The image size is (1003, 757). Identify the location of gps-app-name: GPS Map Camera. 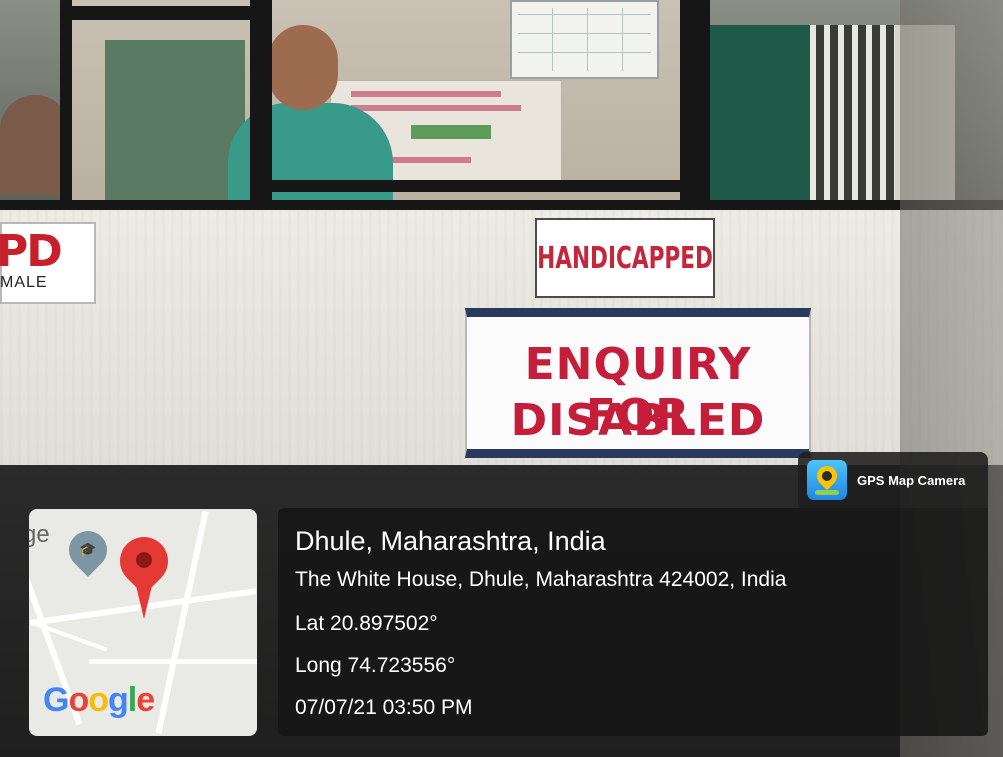
(911, 480).